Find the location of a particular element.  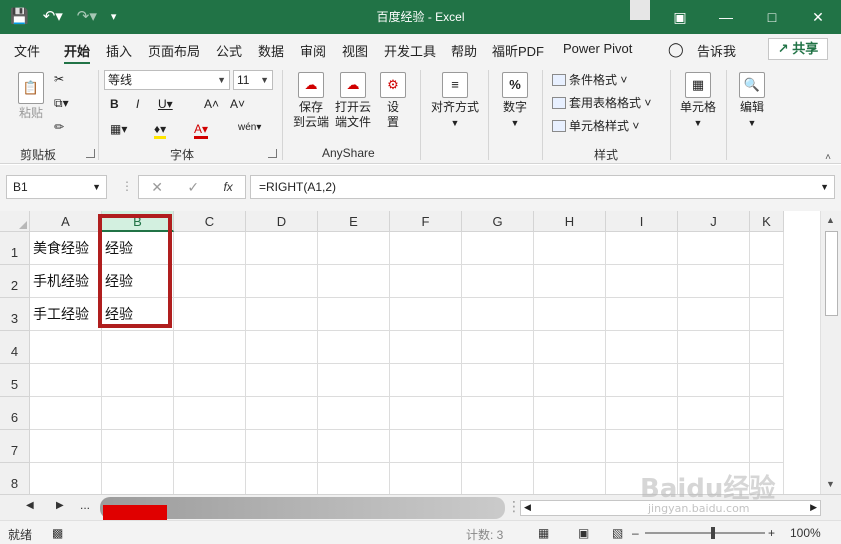

cell-k5 is located at coordinates (767, 380).